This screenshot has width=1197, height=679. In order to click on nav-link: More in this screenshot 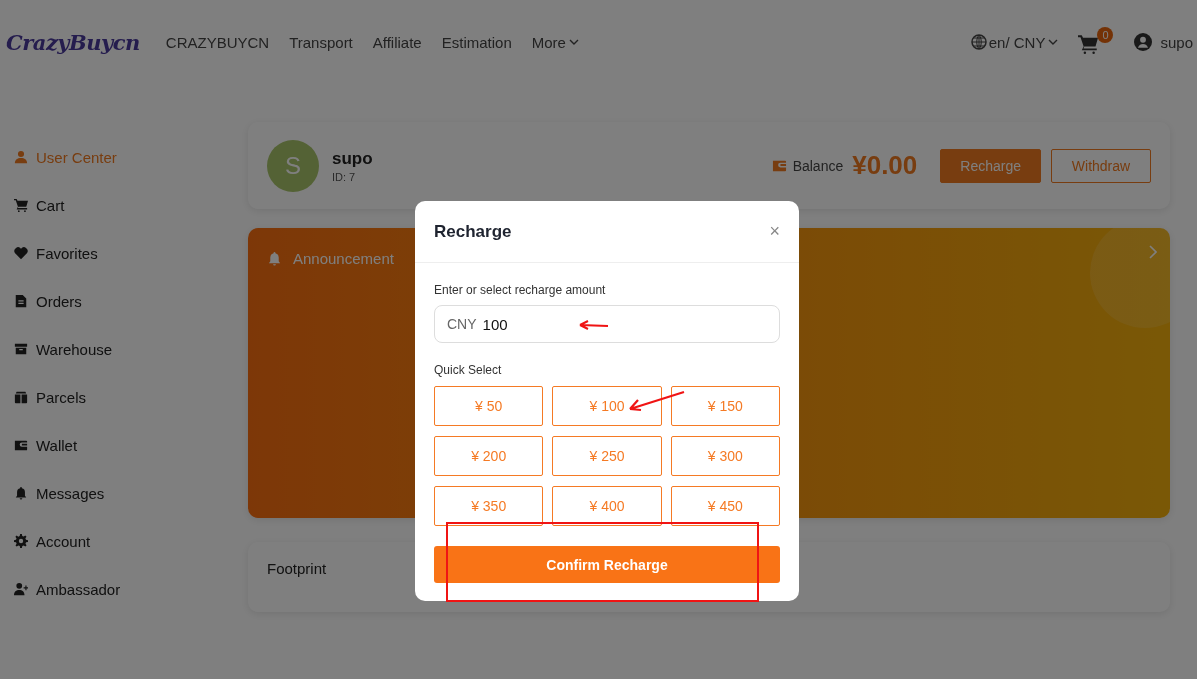, I will do `click(555, 42)`.